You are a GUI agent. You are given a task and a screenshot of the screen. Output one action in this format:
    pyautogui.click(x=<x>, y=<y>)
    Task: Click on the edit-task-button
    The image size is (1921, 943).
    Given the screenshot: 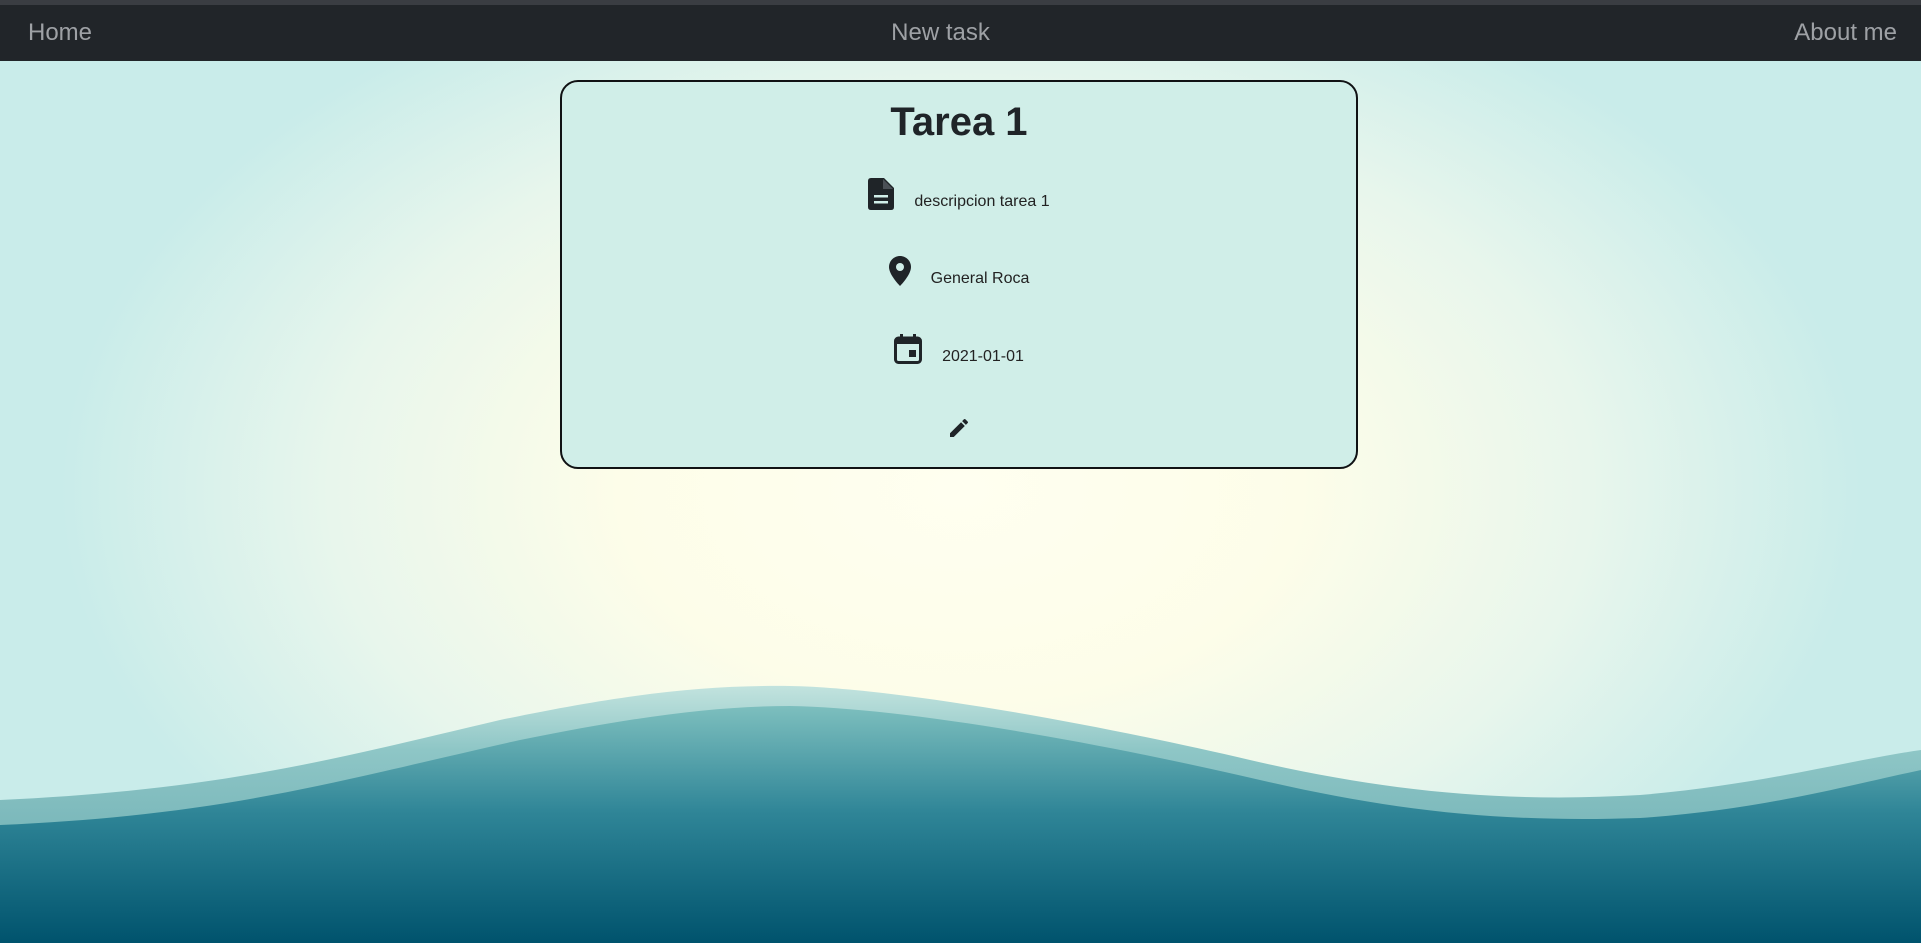 What is the action you would take?
    pyautogui.click(x=959, y=428)
    